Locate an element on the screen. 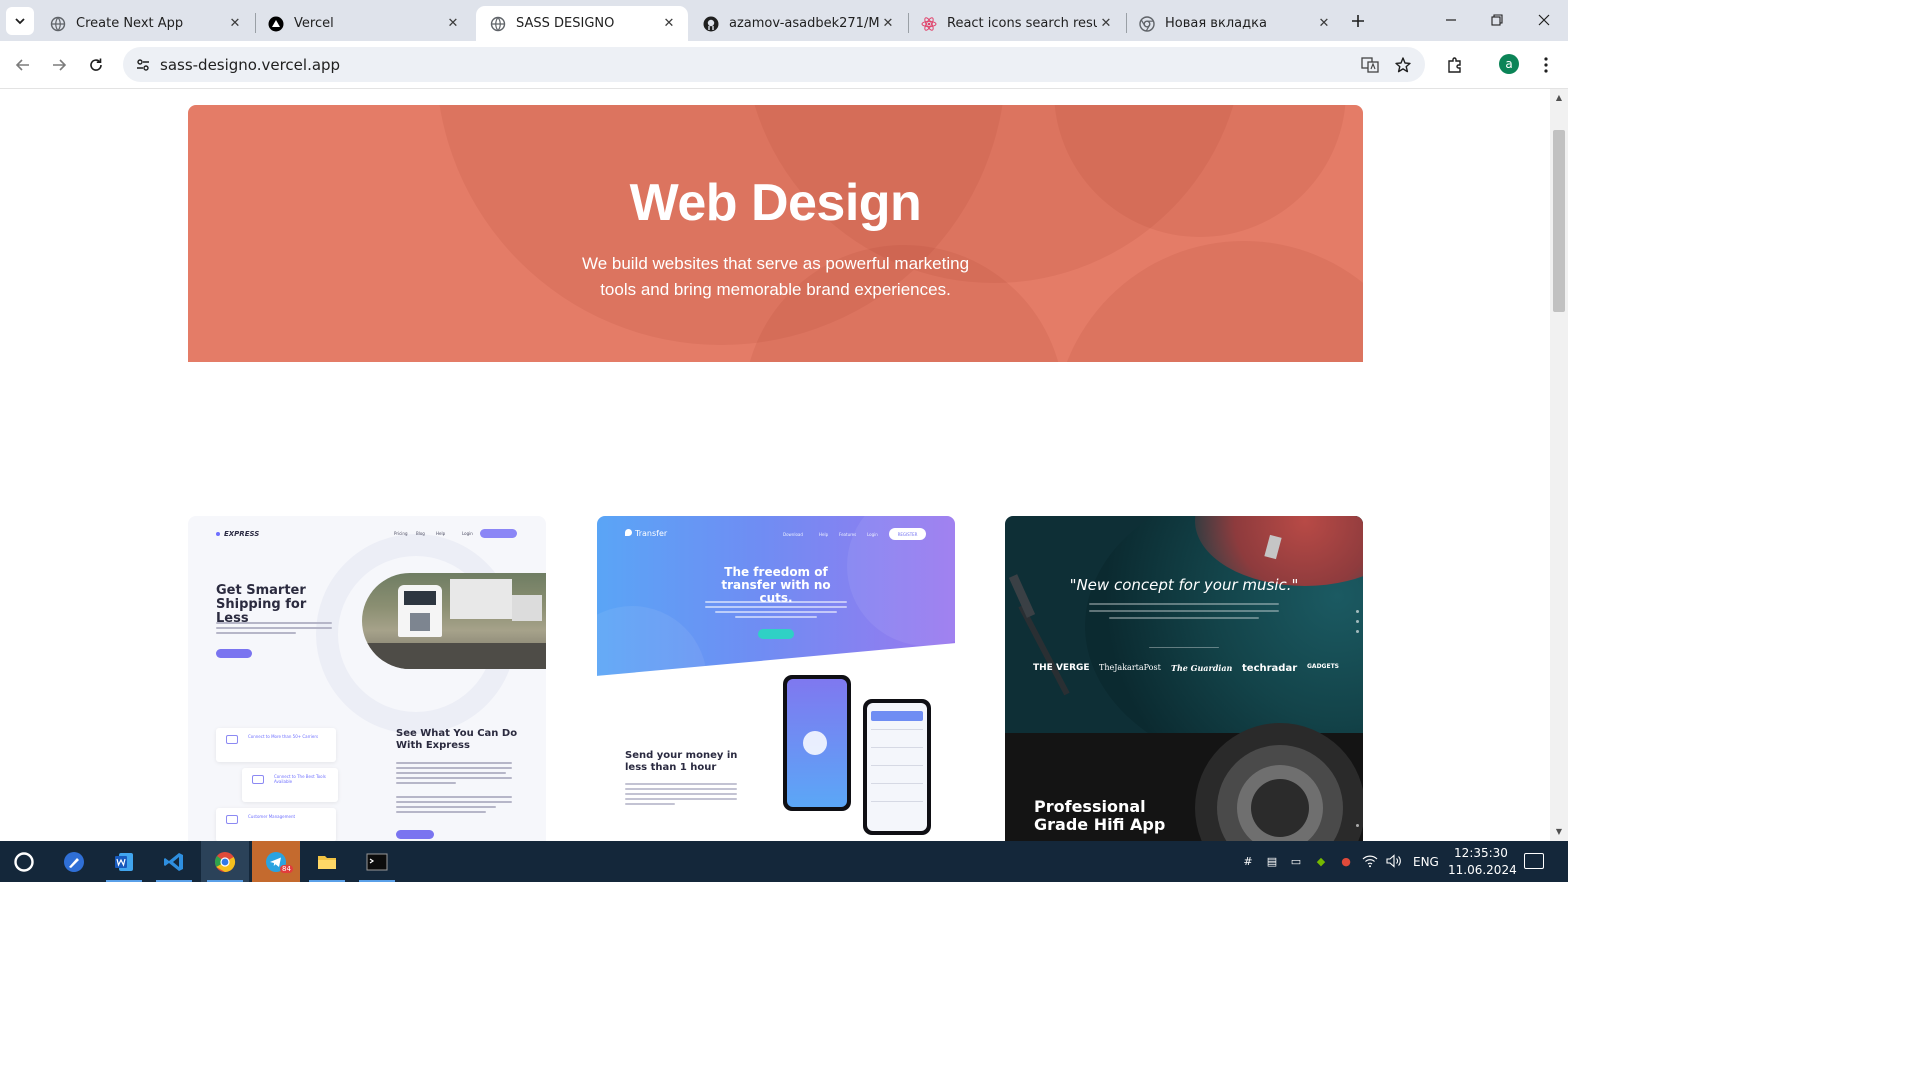 The height and width of the screenshot is (1080, 1920). extensions-button is located at coordinates (1455, 65).